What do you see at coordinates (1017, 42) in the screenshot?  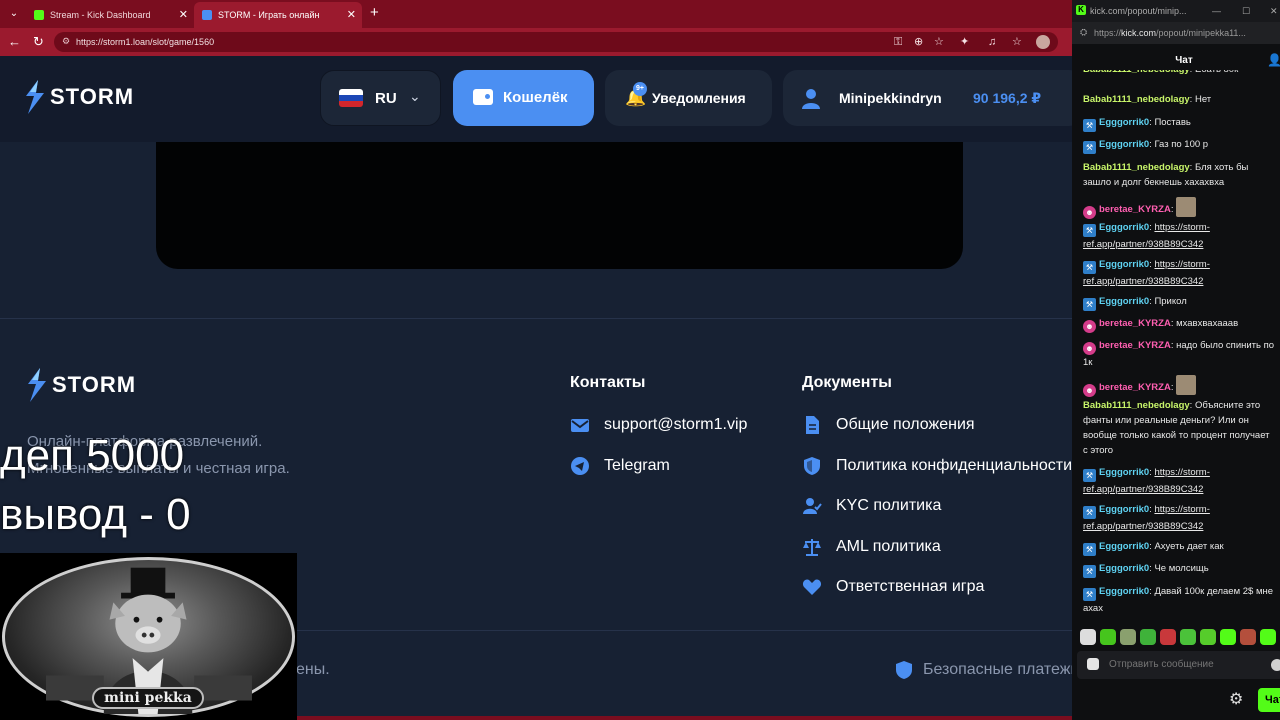 I see `favorites-icon: ☆` at bounding box center [1017, 42].